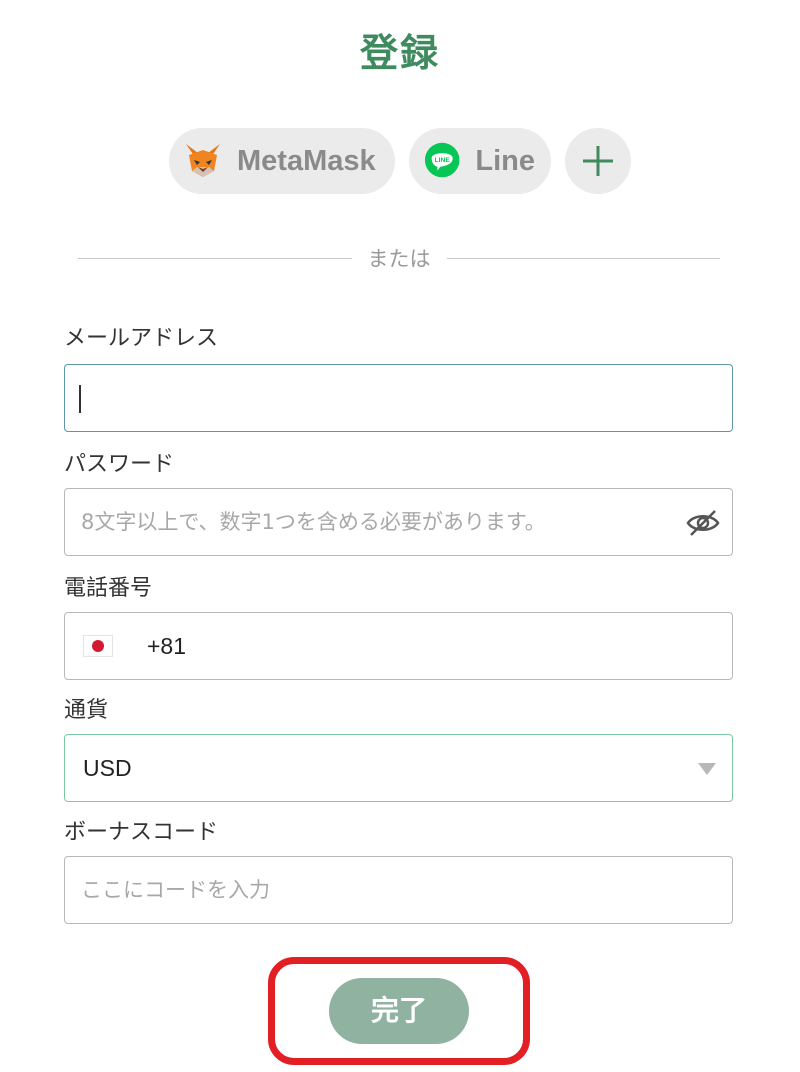 The image size is (800, 1072). Describe the element at coordinates (703, 523) in the screenshot. I see `eye-slash-icon` at that location.